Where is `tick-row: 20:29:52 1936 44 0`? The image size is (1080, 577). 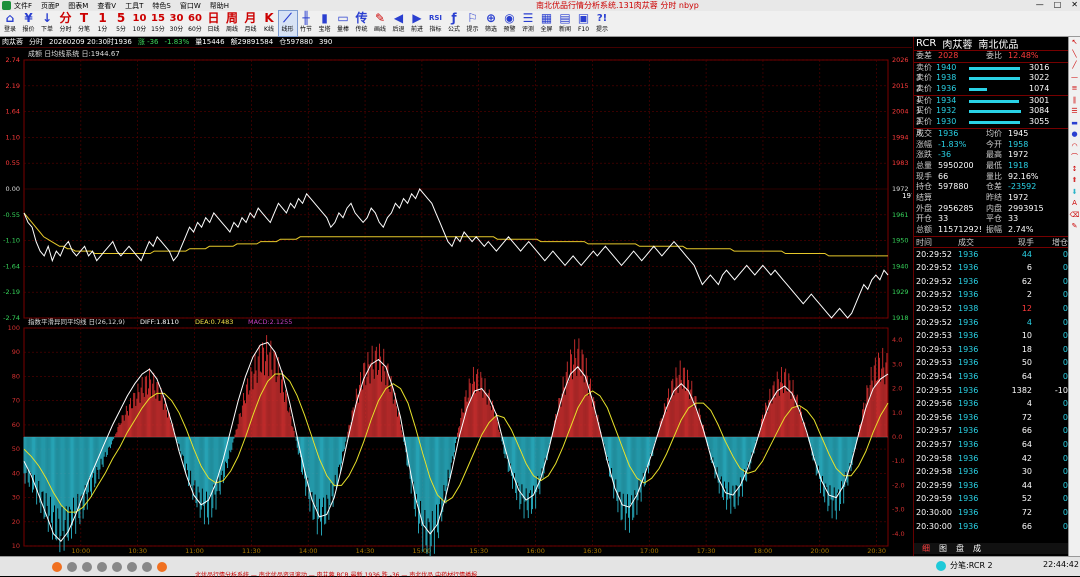
tick-row: 20:29:52 1936 44 0 is located at coordinates (991, 255).